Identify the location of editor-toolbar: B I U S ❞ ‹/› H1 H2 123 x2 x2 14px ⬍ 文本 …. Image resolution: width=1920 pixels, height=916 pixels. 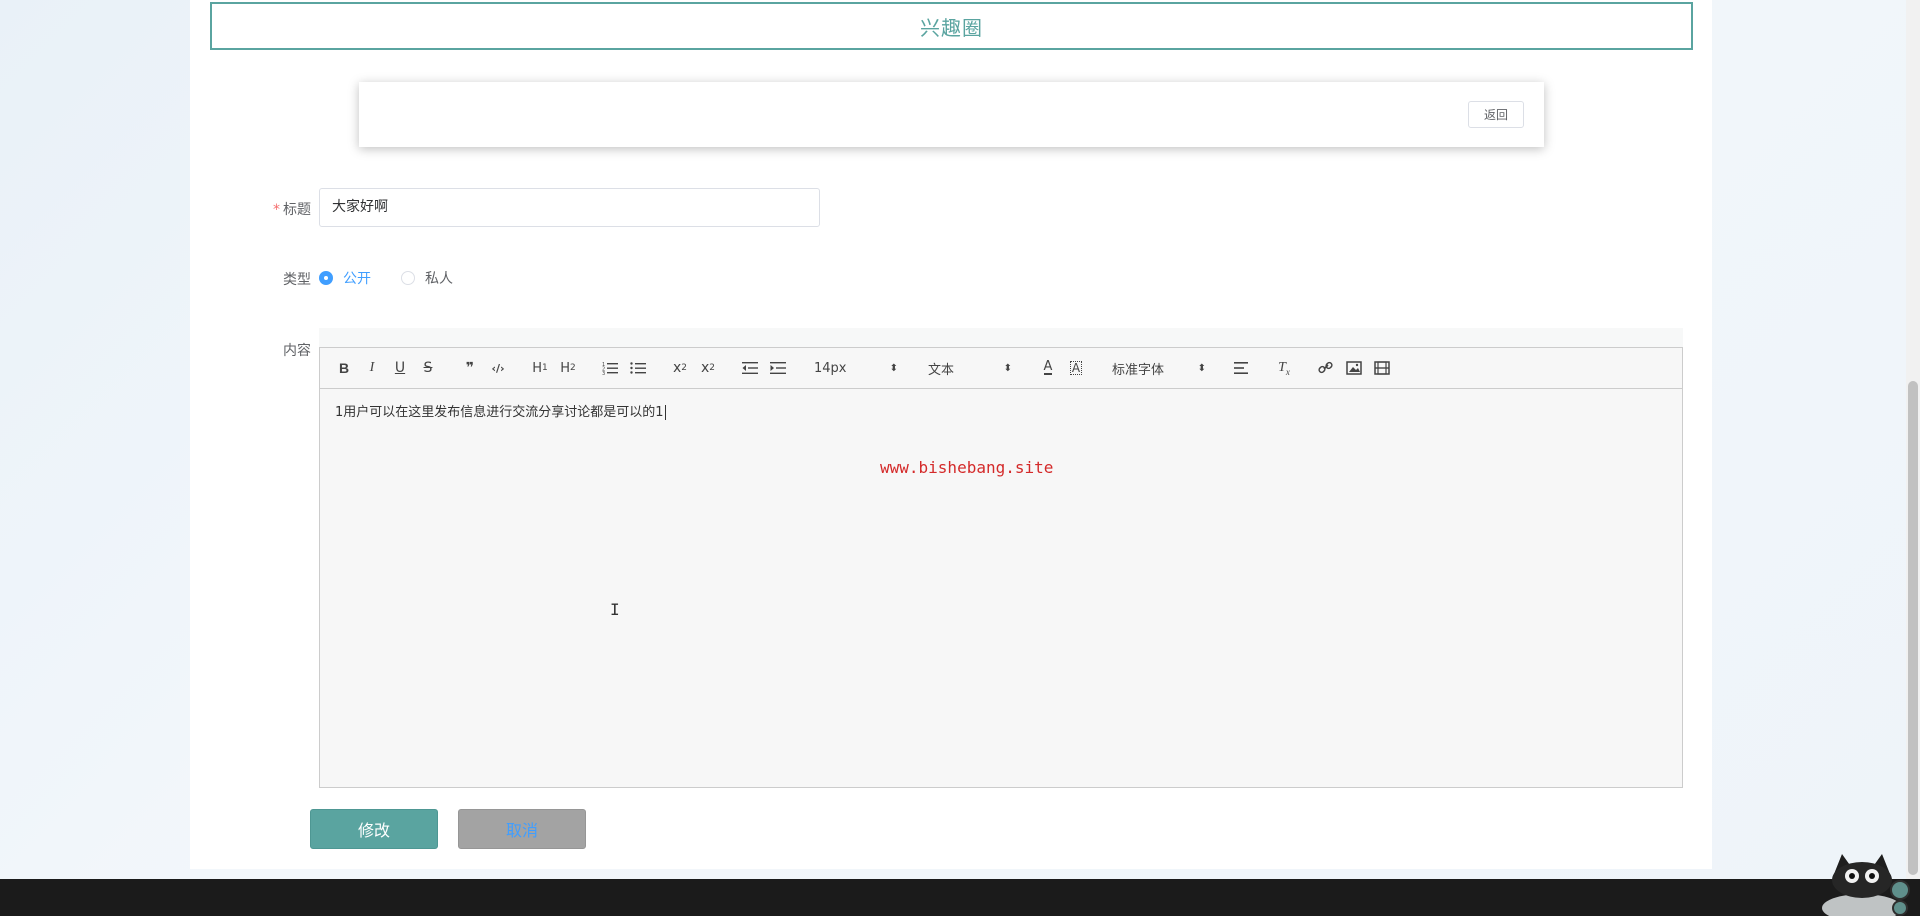
(1001, 368).